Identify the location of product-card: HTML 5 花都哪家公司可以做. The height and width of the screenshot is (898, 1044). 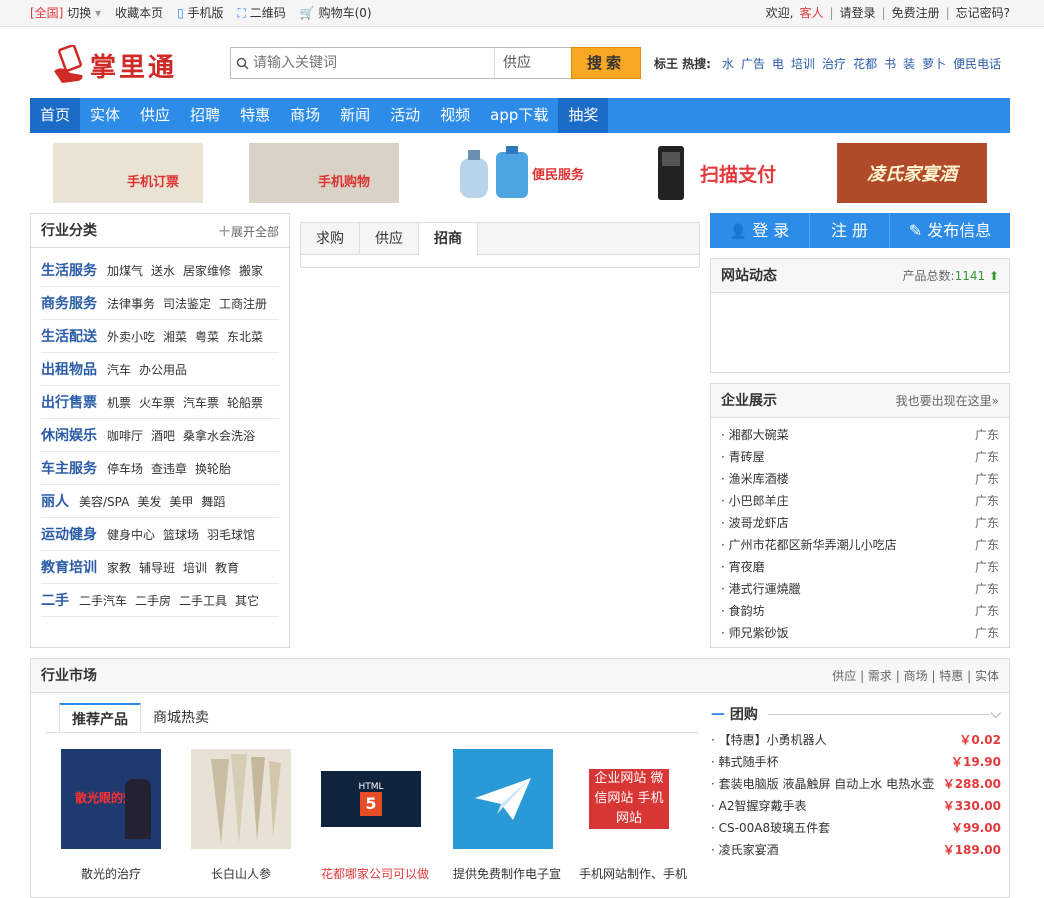
(375, 815).